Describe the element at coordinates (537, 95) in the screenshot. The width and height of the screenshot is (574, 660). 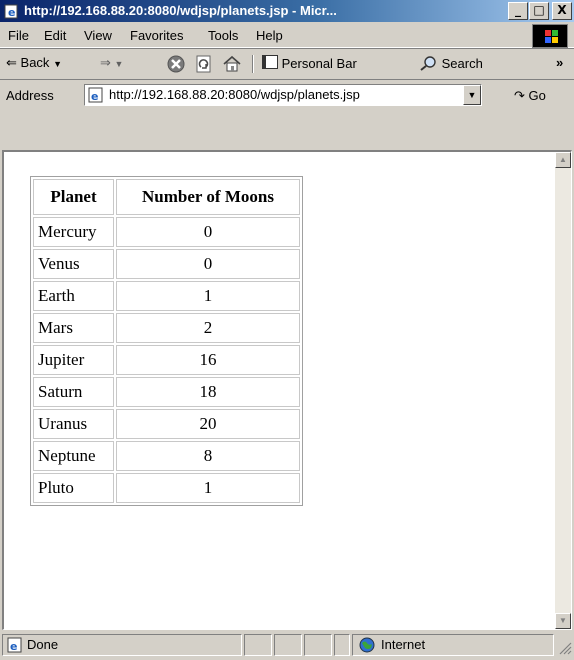
I see `go-label: Go` at that location.